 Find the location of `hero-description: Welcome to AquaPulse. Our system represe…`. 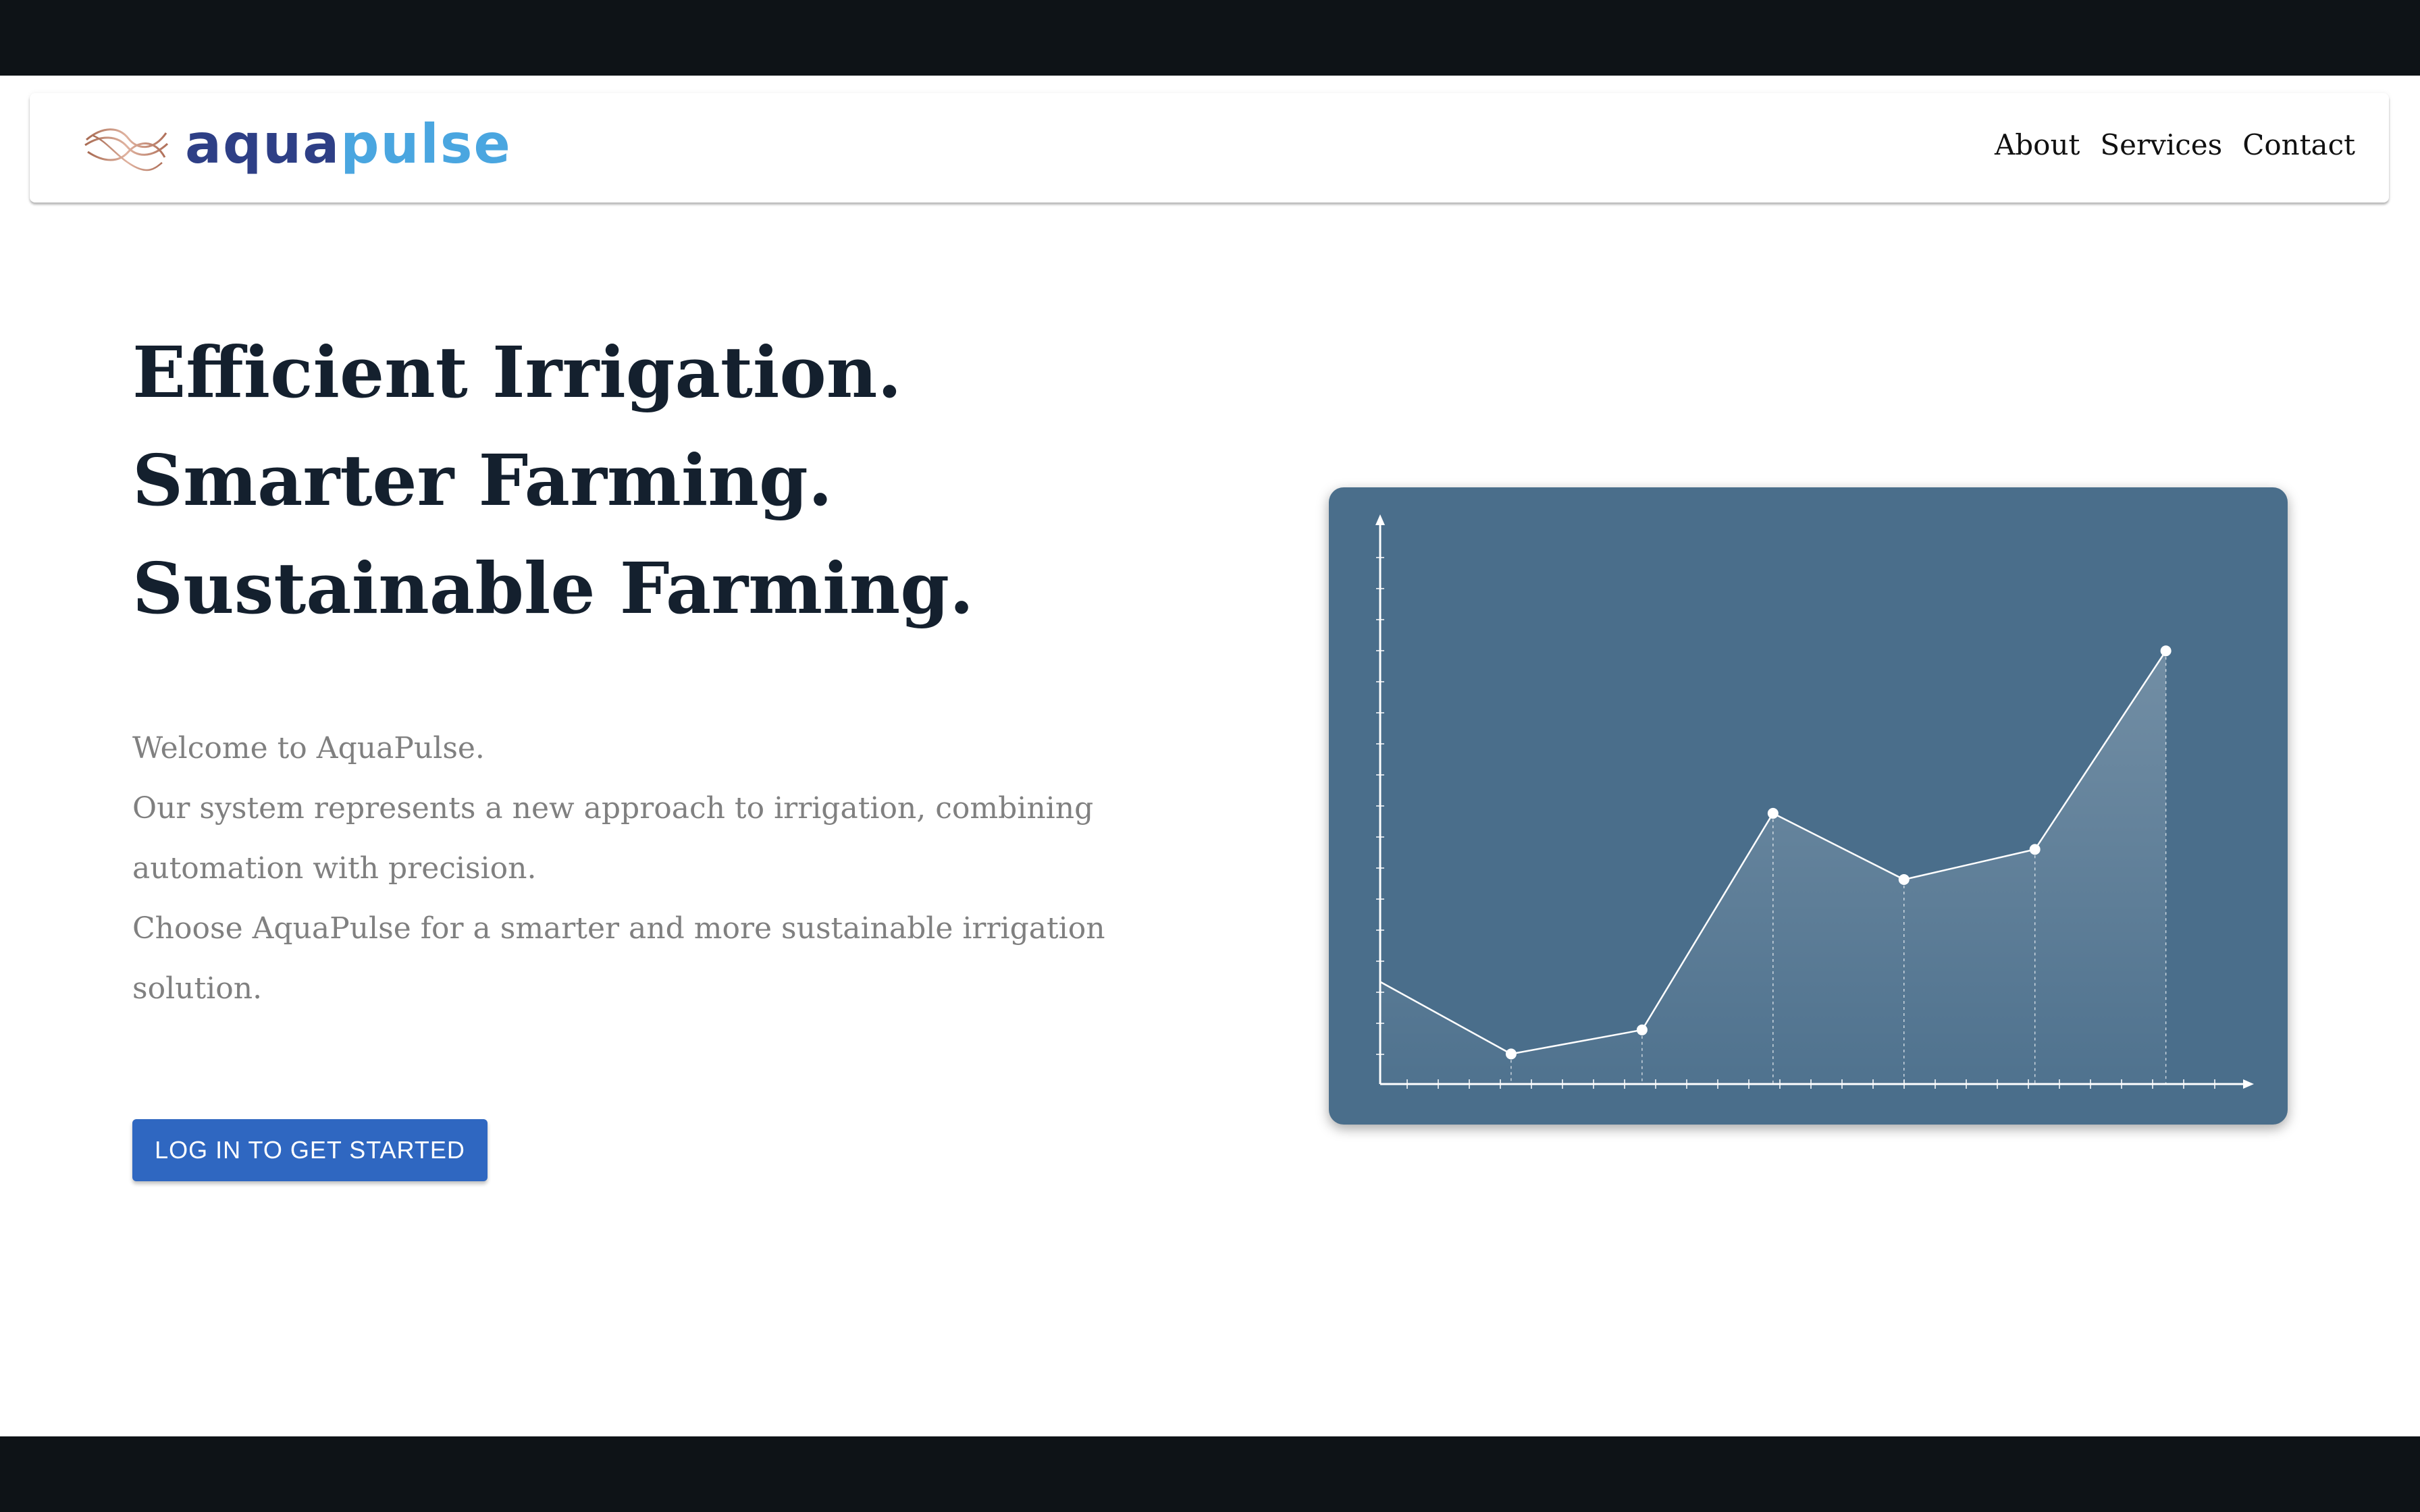

hero-description: Welcome to AquaPulse. Our system represe… is located at coordinates (625, 868).